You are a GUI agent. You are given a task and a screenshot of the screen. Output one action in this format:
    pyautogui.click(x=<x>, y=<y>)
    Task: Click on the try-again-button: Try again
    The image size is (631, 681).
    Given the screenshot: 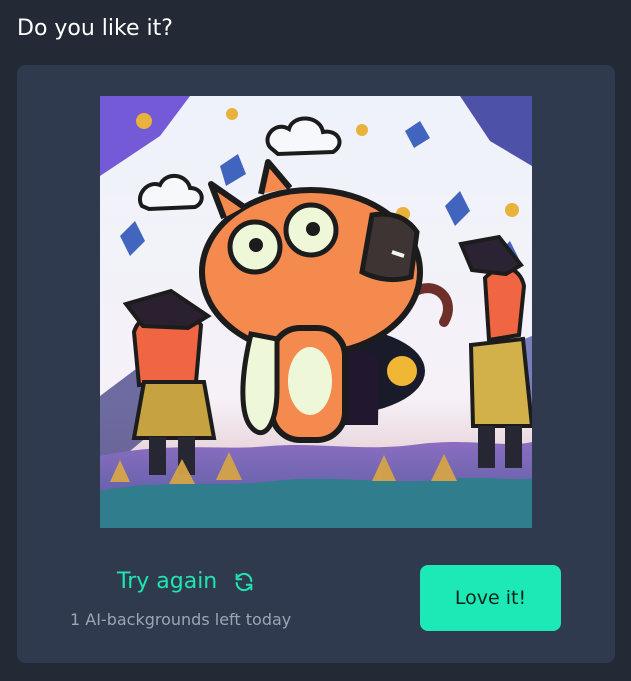 What is the action you would take?
    pyautogui.click(x=186, y=582)
    